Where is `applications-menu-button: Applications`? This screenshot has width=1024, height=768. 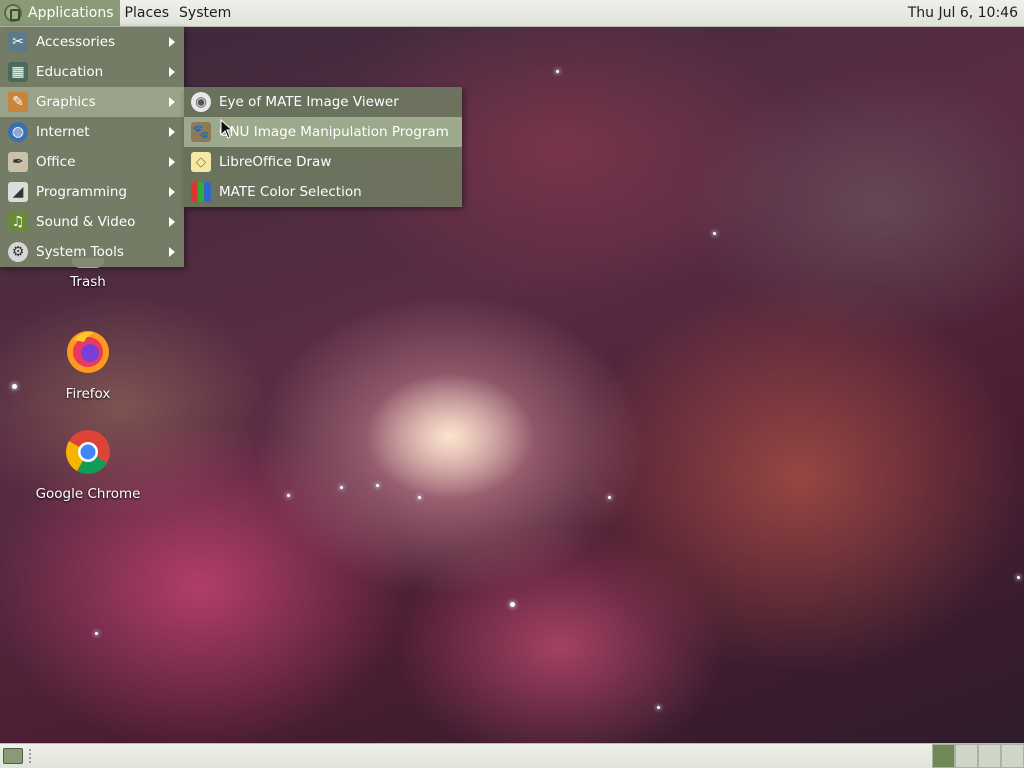 applications-menu-button: Applications is located at coordinates (60, 13).